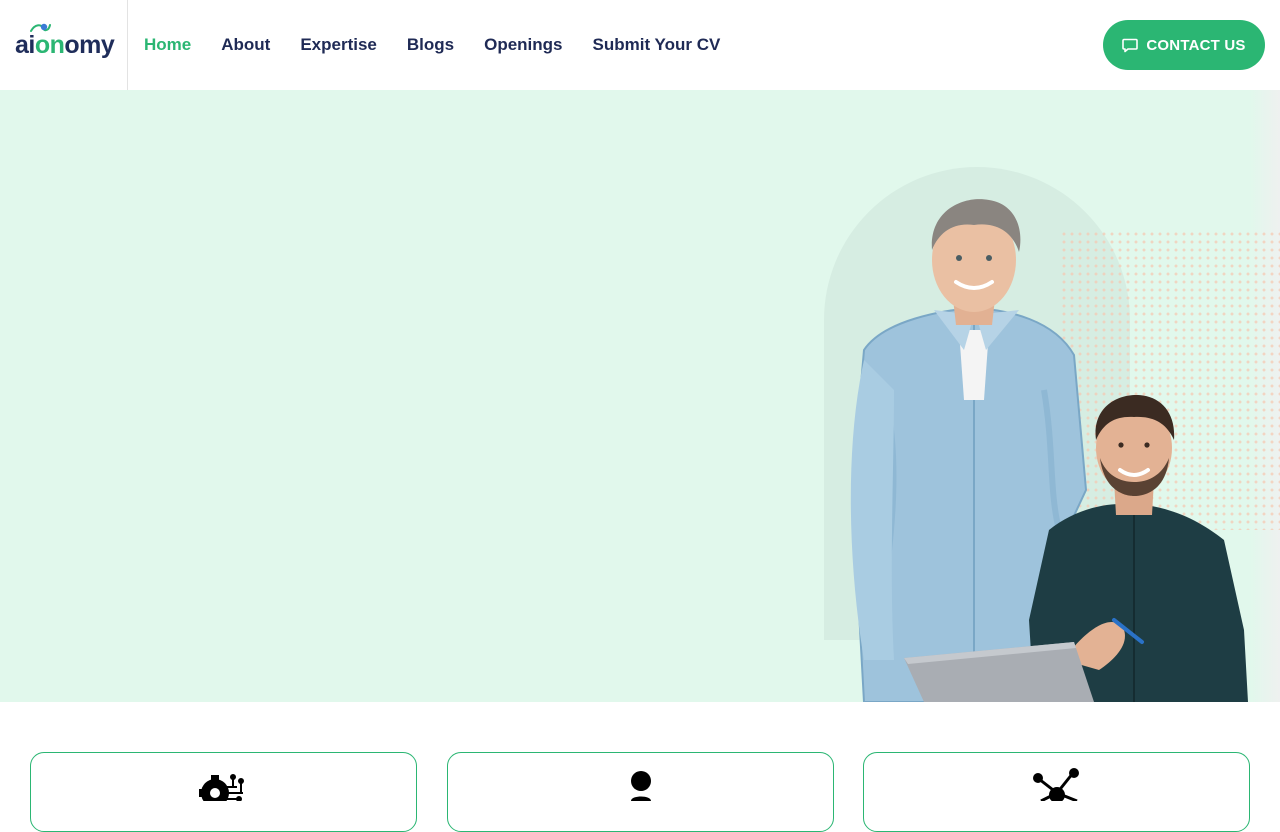  I want to click on logo-text: aionomy, so click(65, 41).